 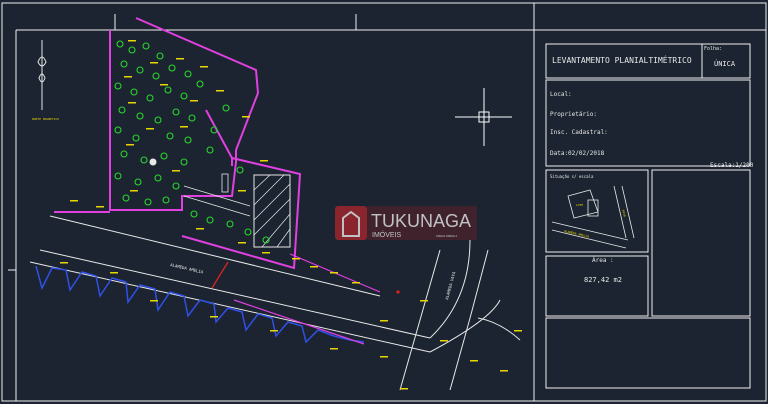 What do you see at coordinates (153, 162) in the screenshot?
I see `survey-point-icon` at bounding box center [153, 162].